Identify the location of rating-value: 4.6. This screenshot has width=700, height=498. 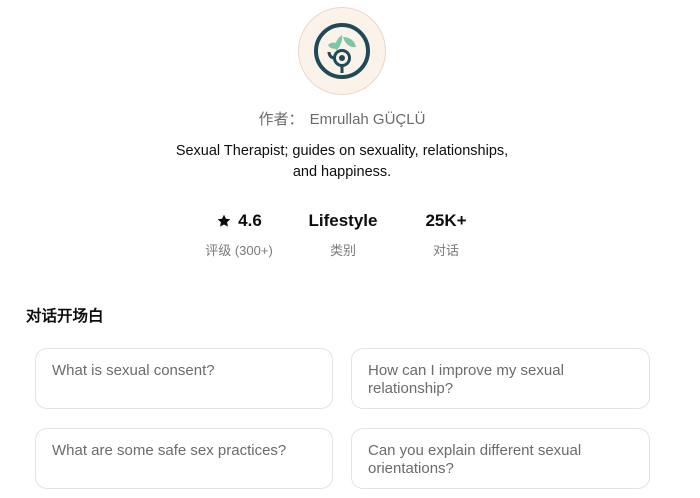
(250, 220).